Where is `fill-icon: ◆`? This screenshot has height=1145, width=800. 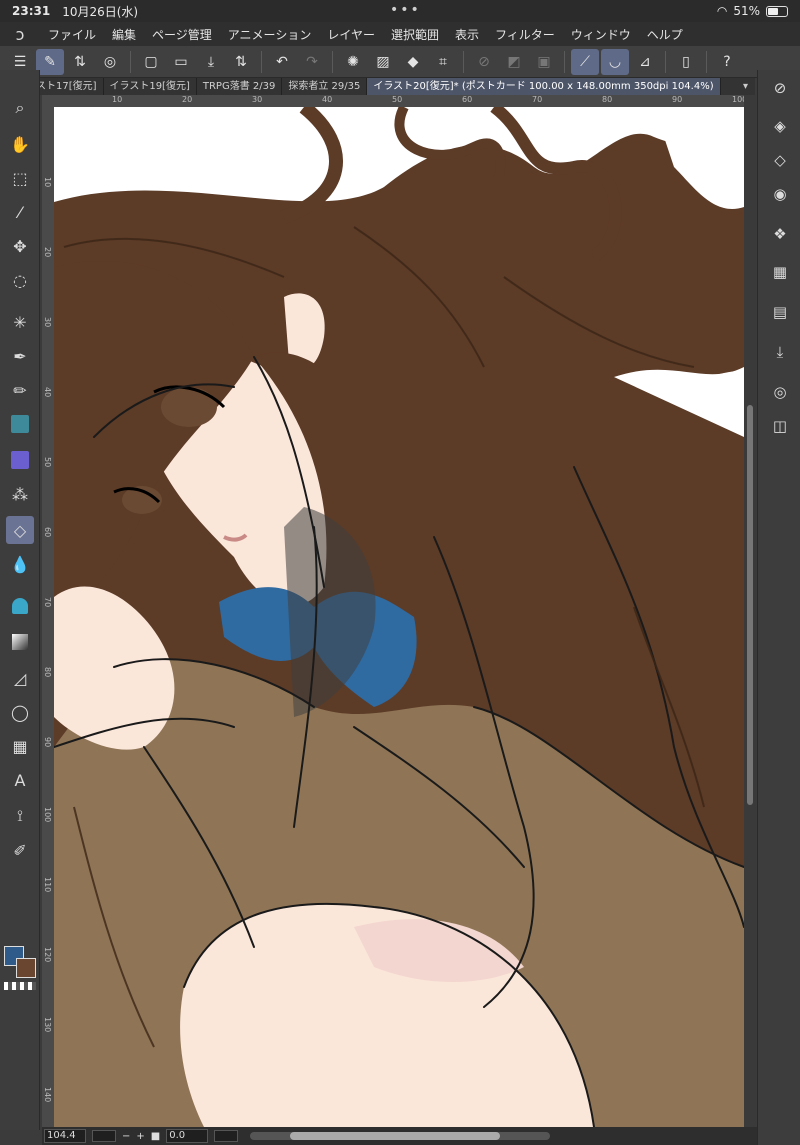
fill-icon: ◆ is located at coordinates (413, 62).